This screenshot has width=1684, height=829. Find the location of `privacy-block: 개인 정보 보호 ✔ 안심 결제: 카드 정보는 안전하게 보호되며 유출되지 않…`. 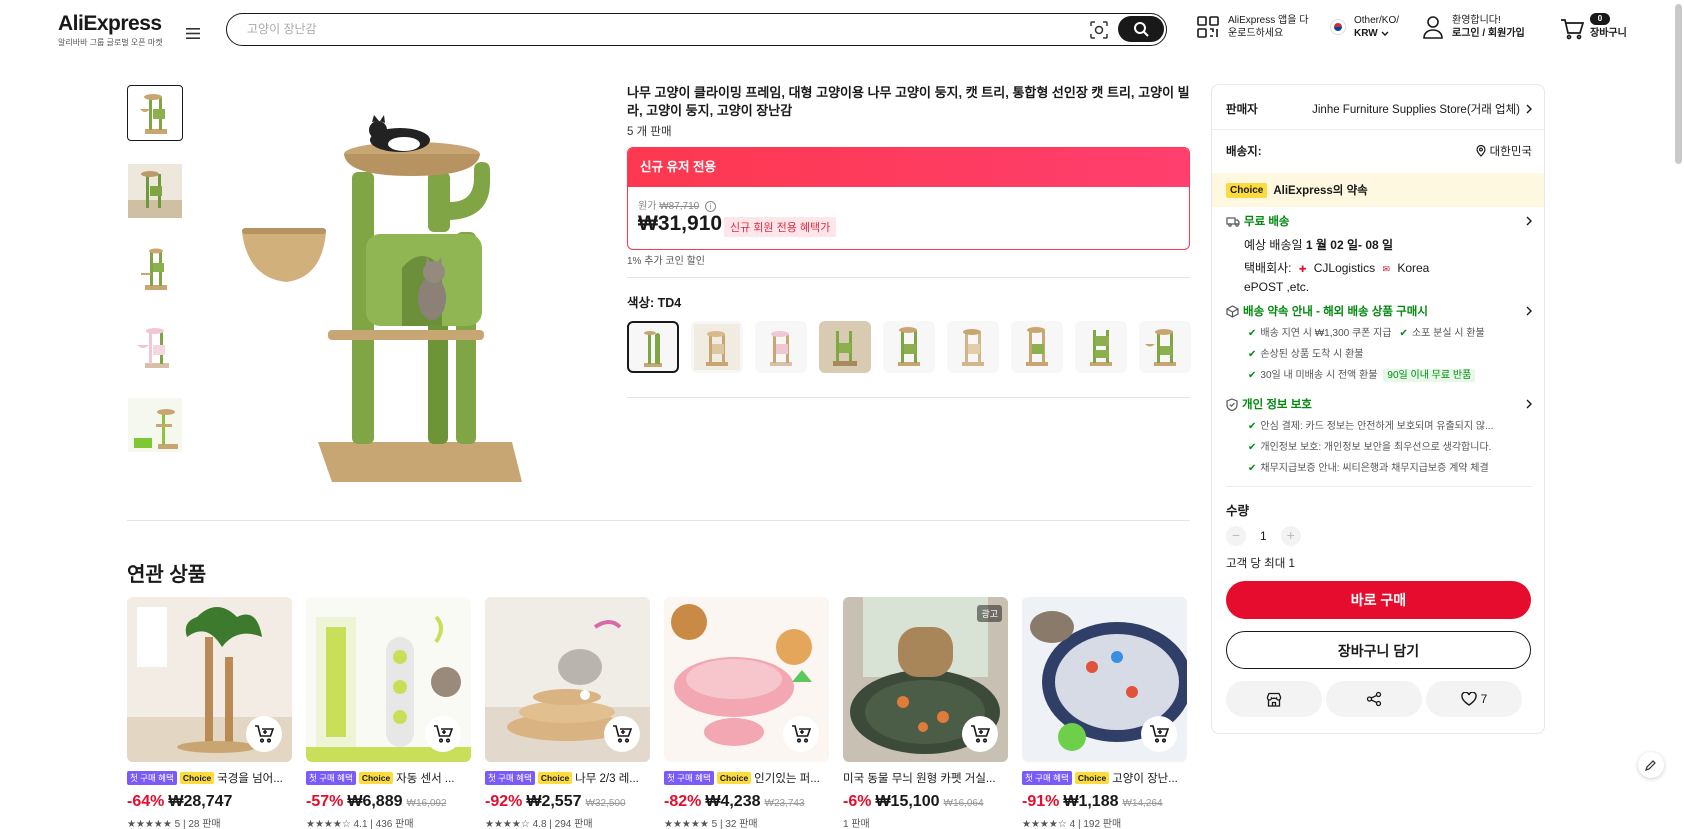

privacy-block: 개인 정보 보호 ✔ 안심 결제: 카드 정보는 안전하게 보호되며 유출되지 않… is located at coordinates (1379, 435).